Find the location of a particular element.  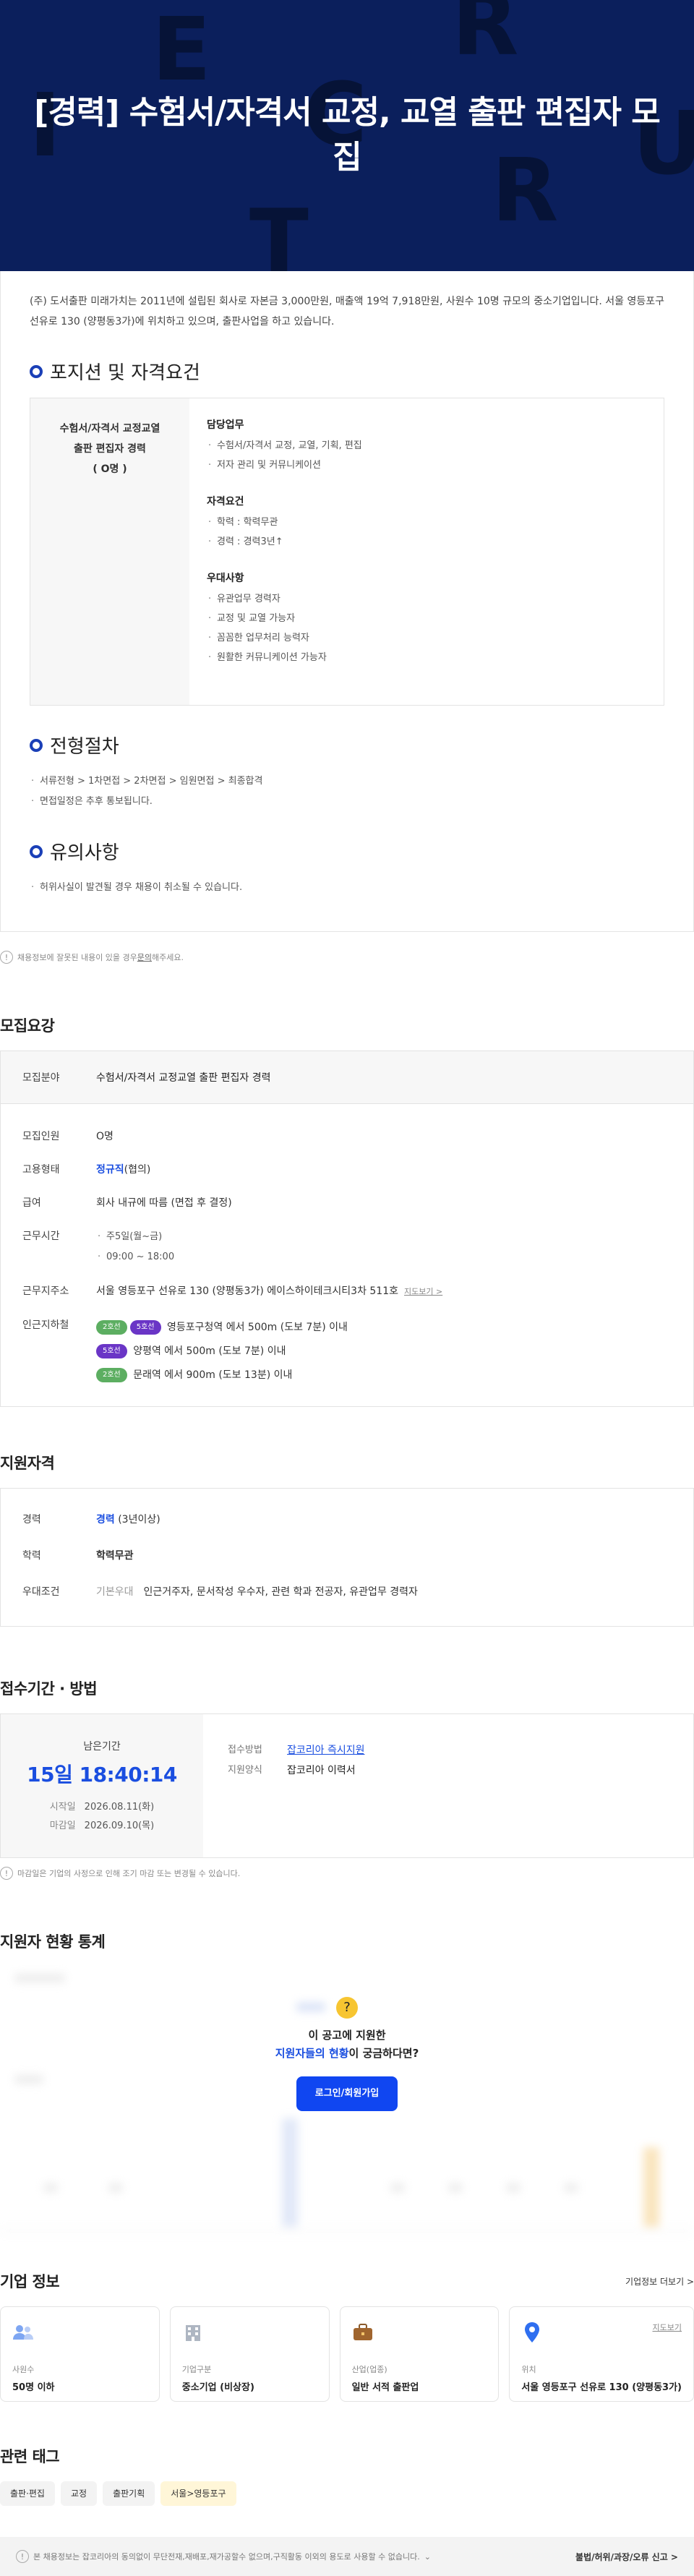

list-item: 학력 : 학력무관 is located at coordinates (427, 523).